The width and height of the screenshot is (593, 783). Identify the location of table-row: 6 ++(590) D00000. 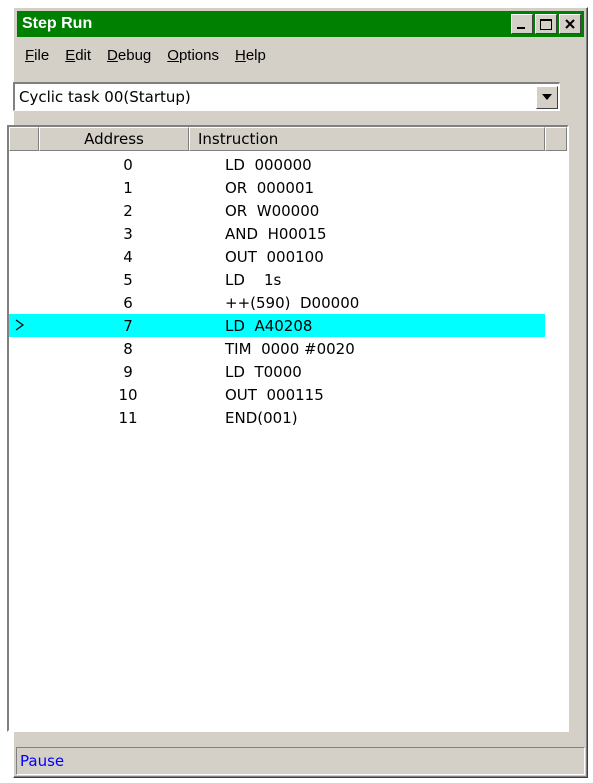
(288, 302).